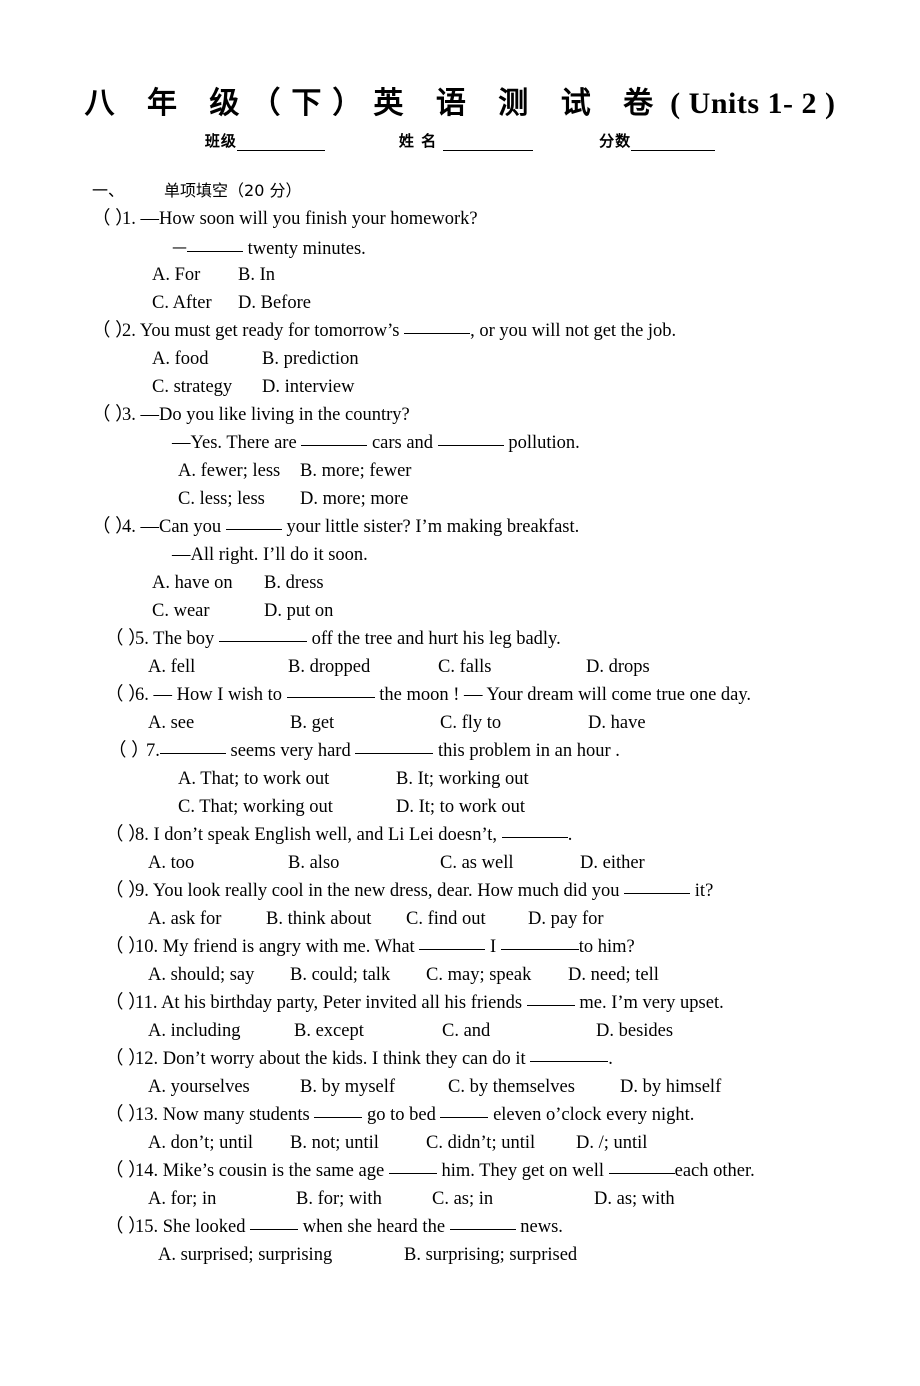  Describe the element at coordinates (310, 359) in the screenshot. I see `question-2-option-b: B. prediction` at that location.